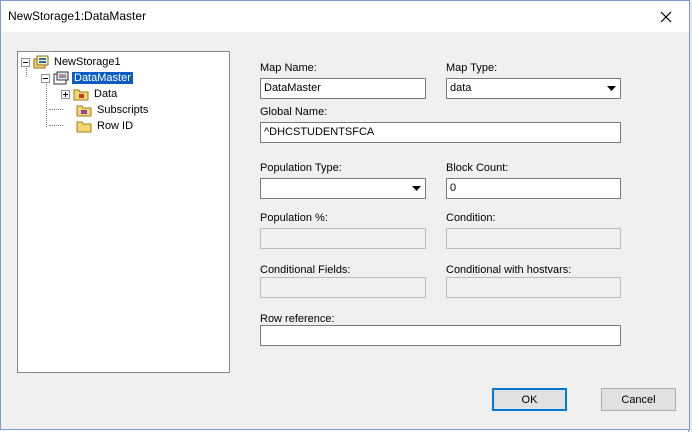 Image resolution: width=692 pixels, height=432 pixels. Describe the element at coordinates (102, 78) in the screenshot. I see `tree-label-datamaster: DataMaster` at that location.